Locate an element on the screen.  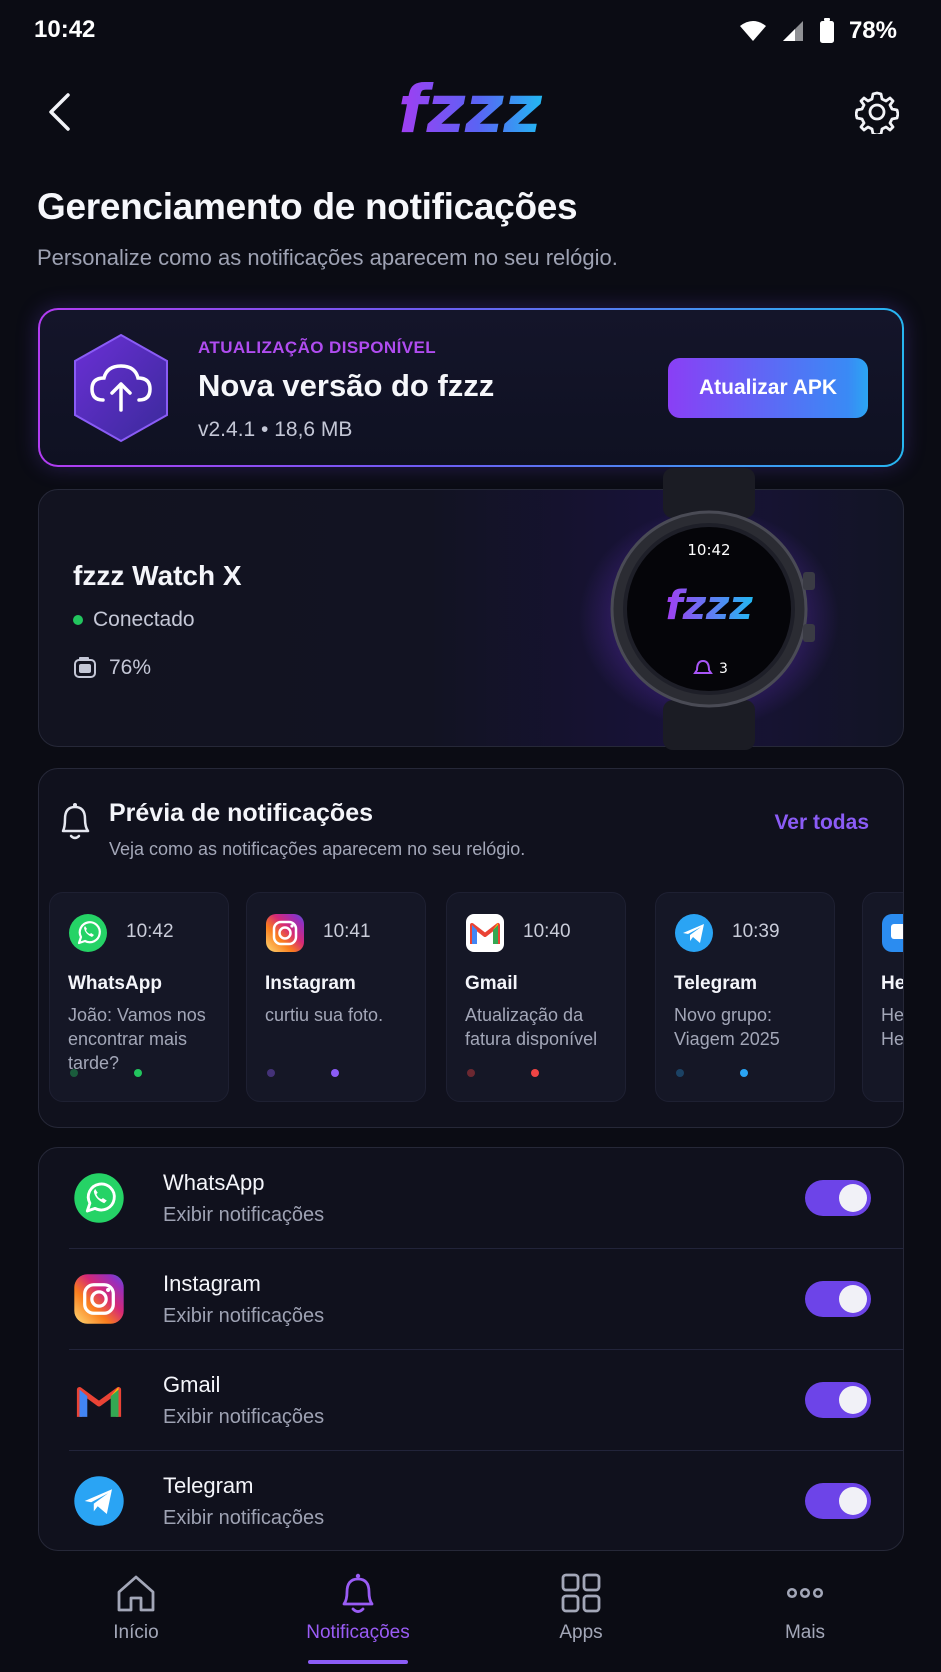
app-name: Telegram is located at coordinates (208, 1485).